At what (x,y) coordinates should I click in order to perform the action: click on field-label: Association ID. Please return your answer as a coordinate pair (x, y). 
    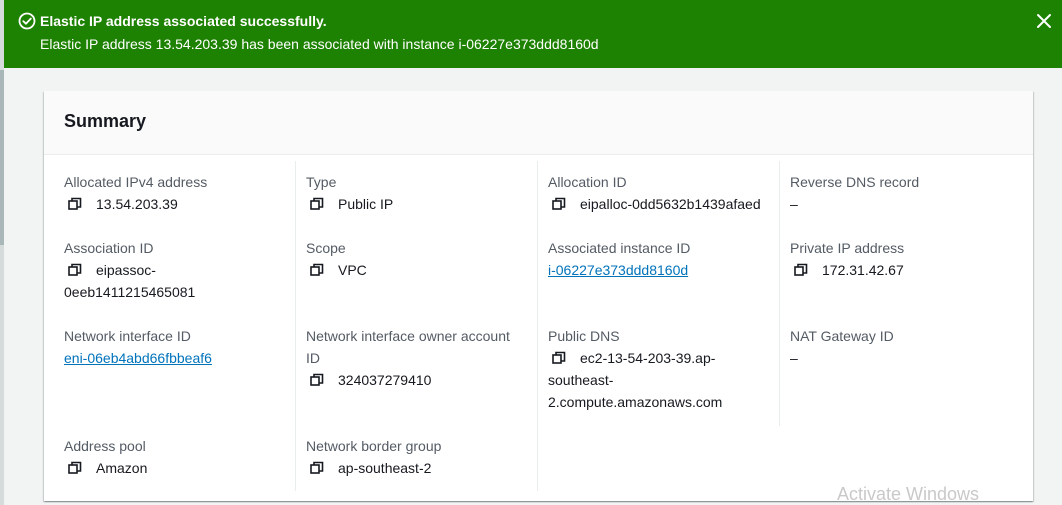
    Looking at the image, I should click on (109, 248).